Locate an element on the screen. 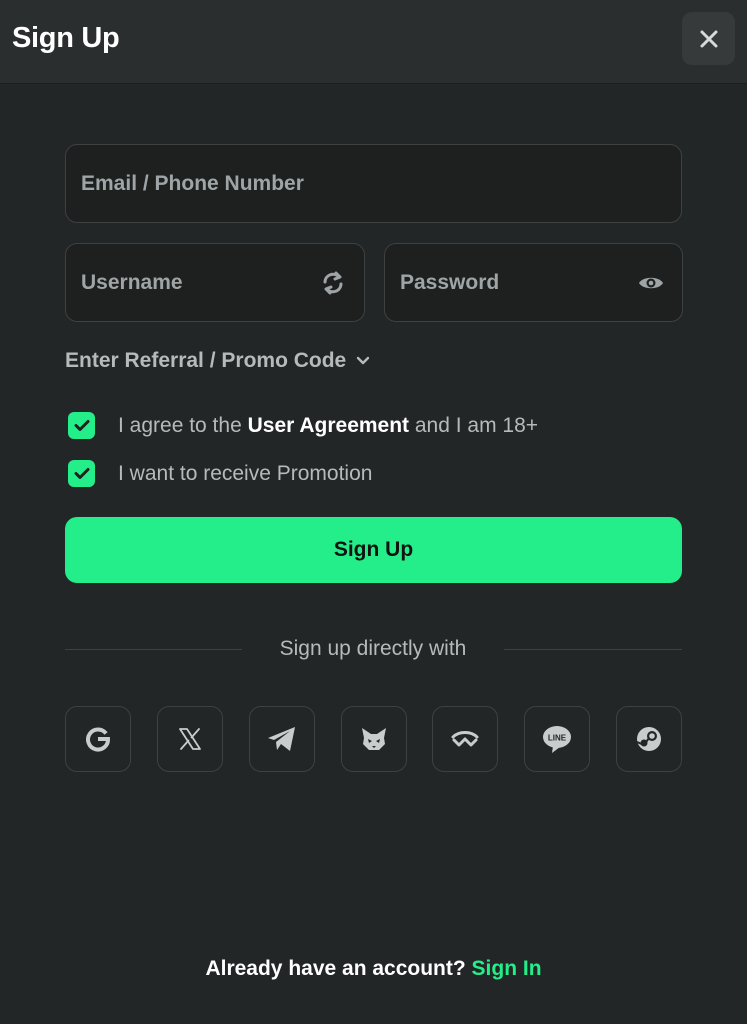  walletconnect-icon is located at coordinates (465, 739).